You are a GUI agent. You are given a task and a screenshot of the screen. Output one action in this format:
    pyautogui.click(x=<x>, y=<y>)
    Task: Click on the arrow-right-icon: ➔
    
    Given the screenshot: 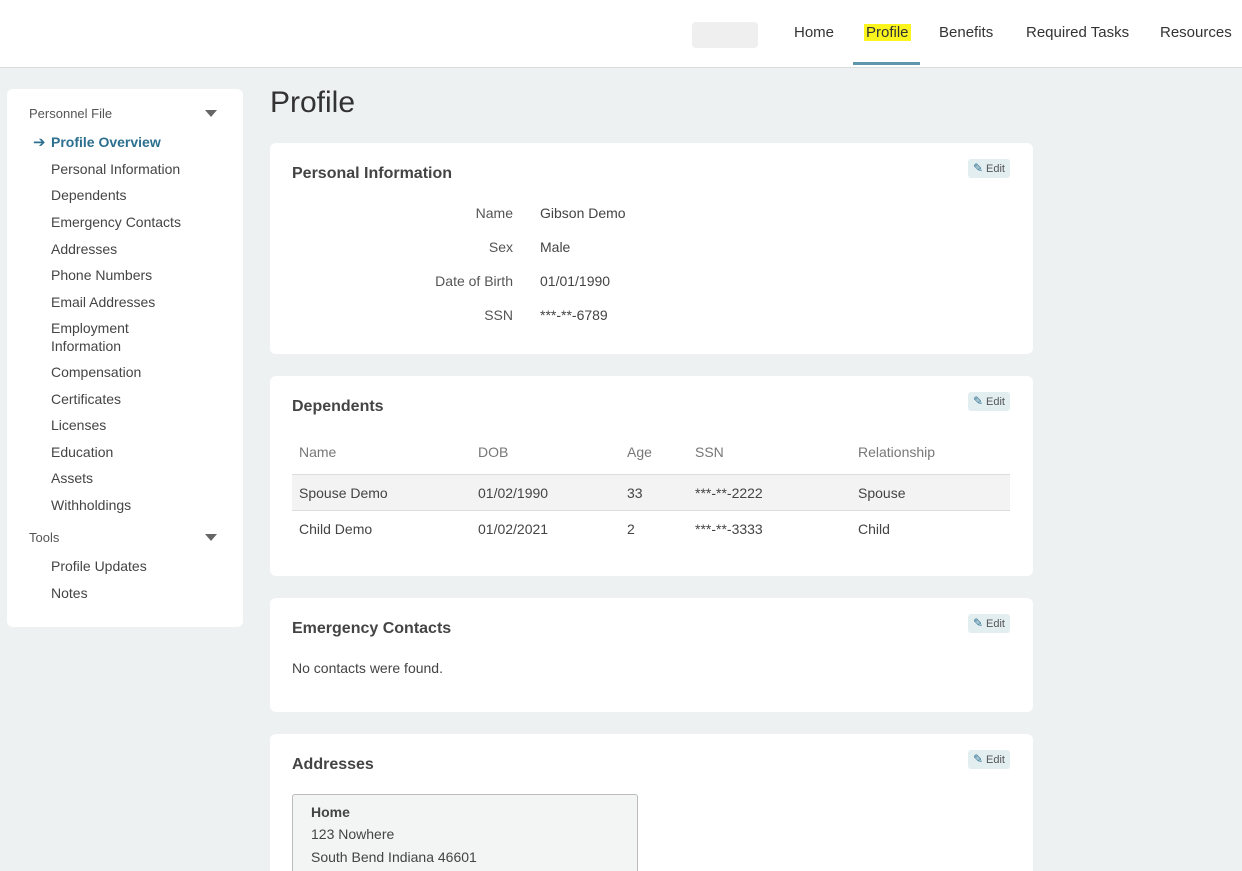 What is the action you would take?
    pyautogui.click(x=39, y=142)
    